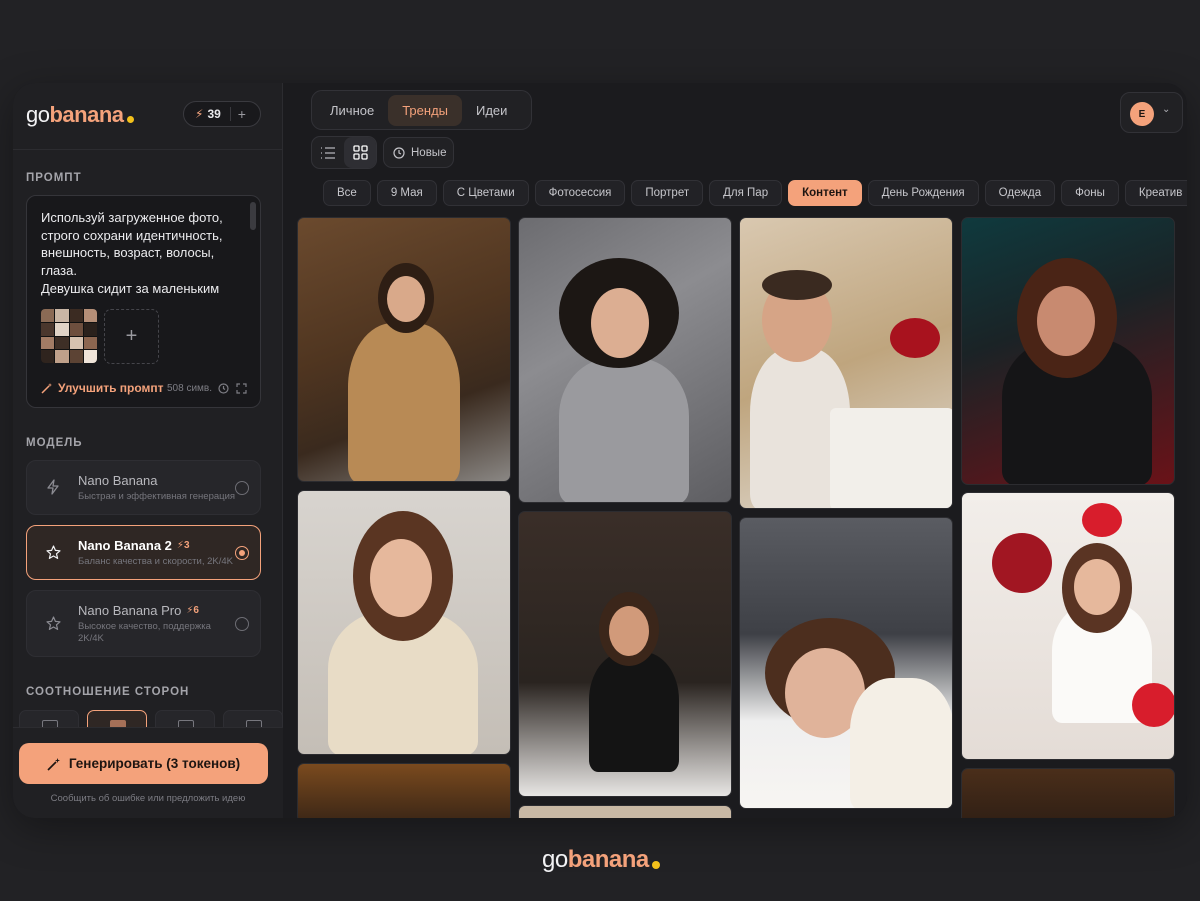 The width and height of the screenshot is (1200, 901). I want to click on chip-backgrounds: Фоны, so click(1090, 193).